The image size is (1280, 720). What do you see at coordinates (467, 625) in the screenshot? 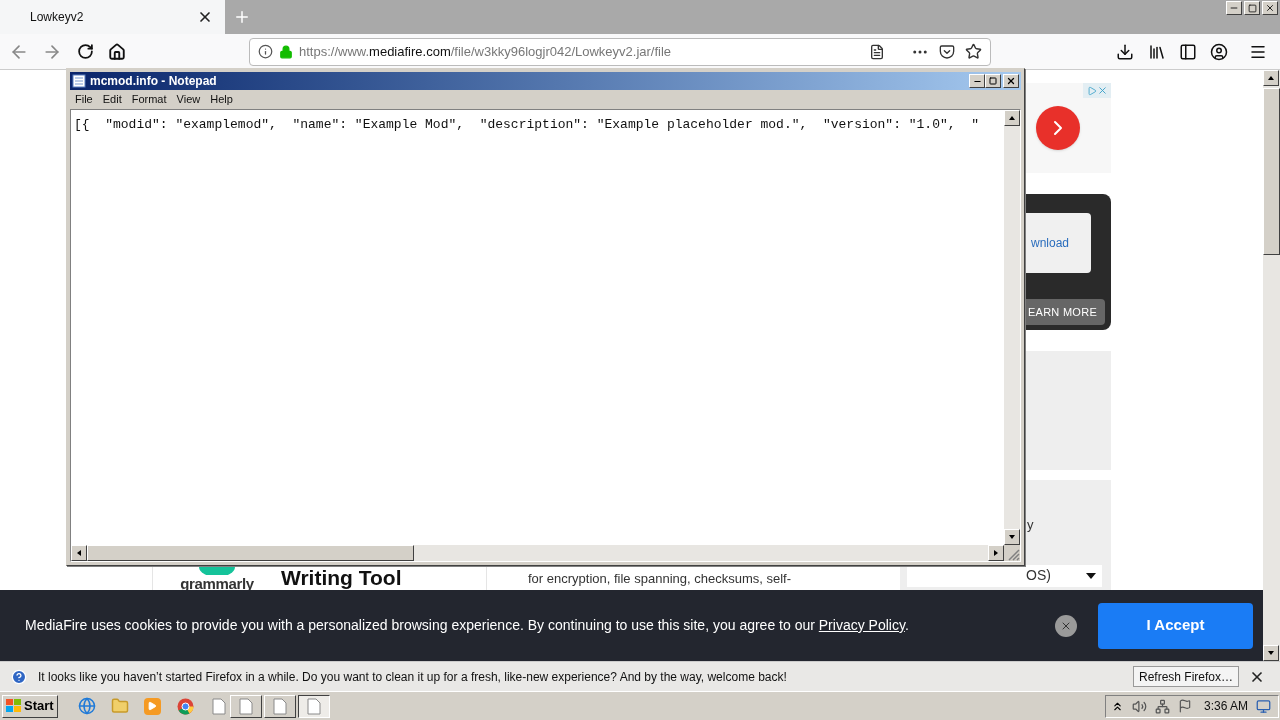
I see `cookie-notice: MediaFire uses cookies to provide you with a personalized browsing experience. By continuing to use this site, you agree to our Privacy Policy.` at bounding box center [467, 625].